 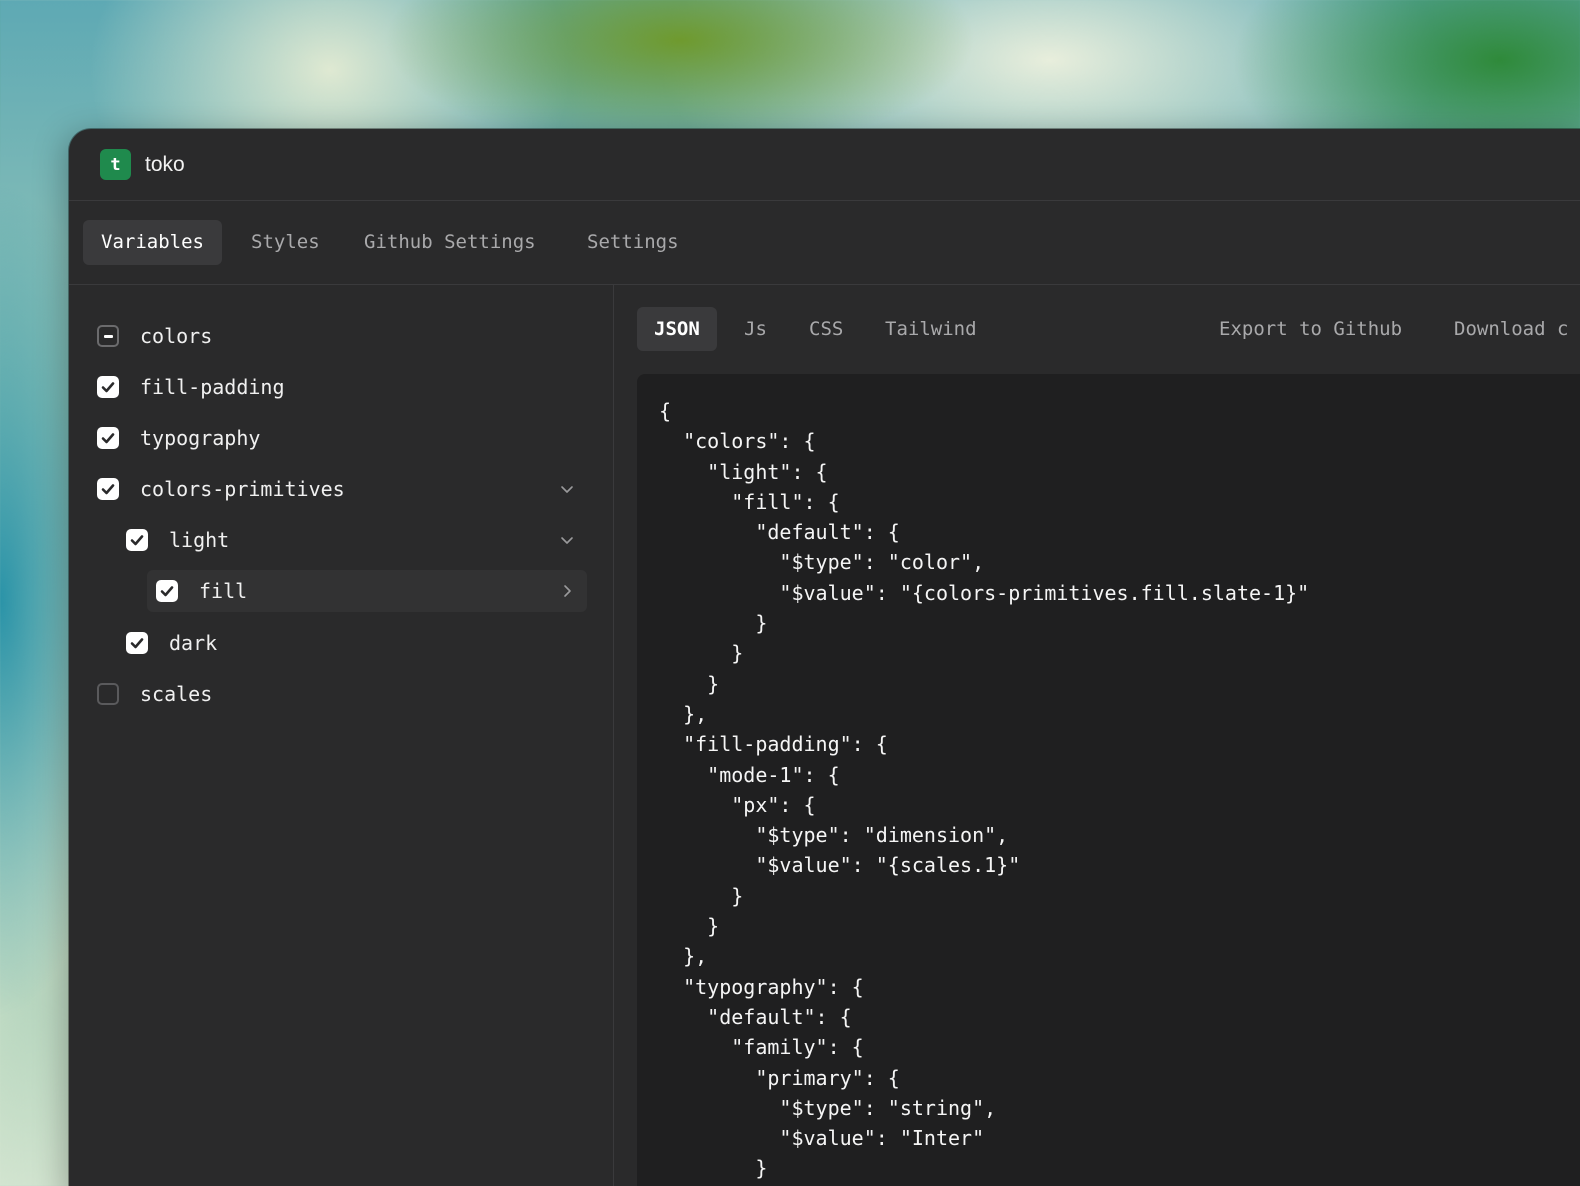 I want to click on tree-item-colors: colors, so click(x=342, y=336).